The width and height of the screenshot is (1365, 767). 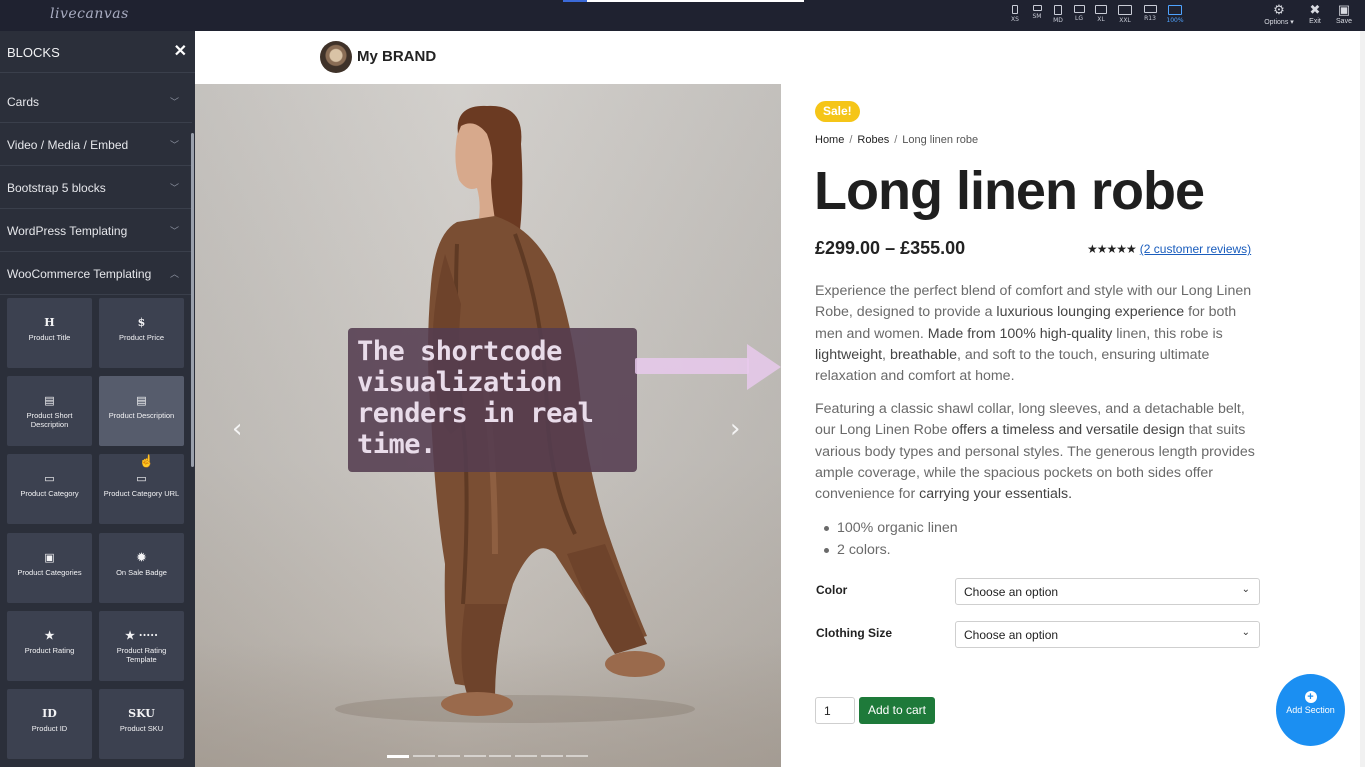 What do you see at coordinates (1079, 13) in the screenshot?
I see `viewport-lg: LG` at bounding box center [1079, 13].